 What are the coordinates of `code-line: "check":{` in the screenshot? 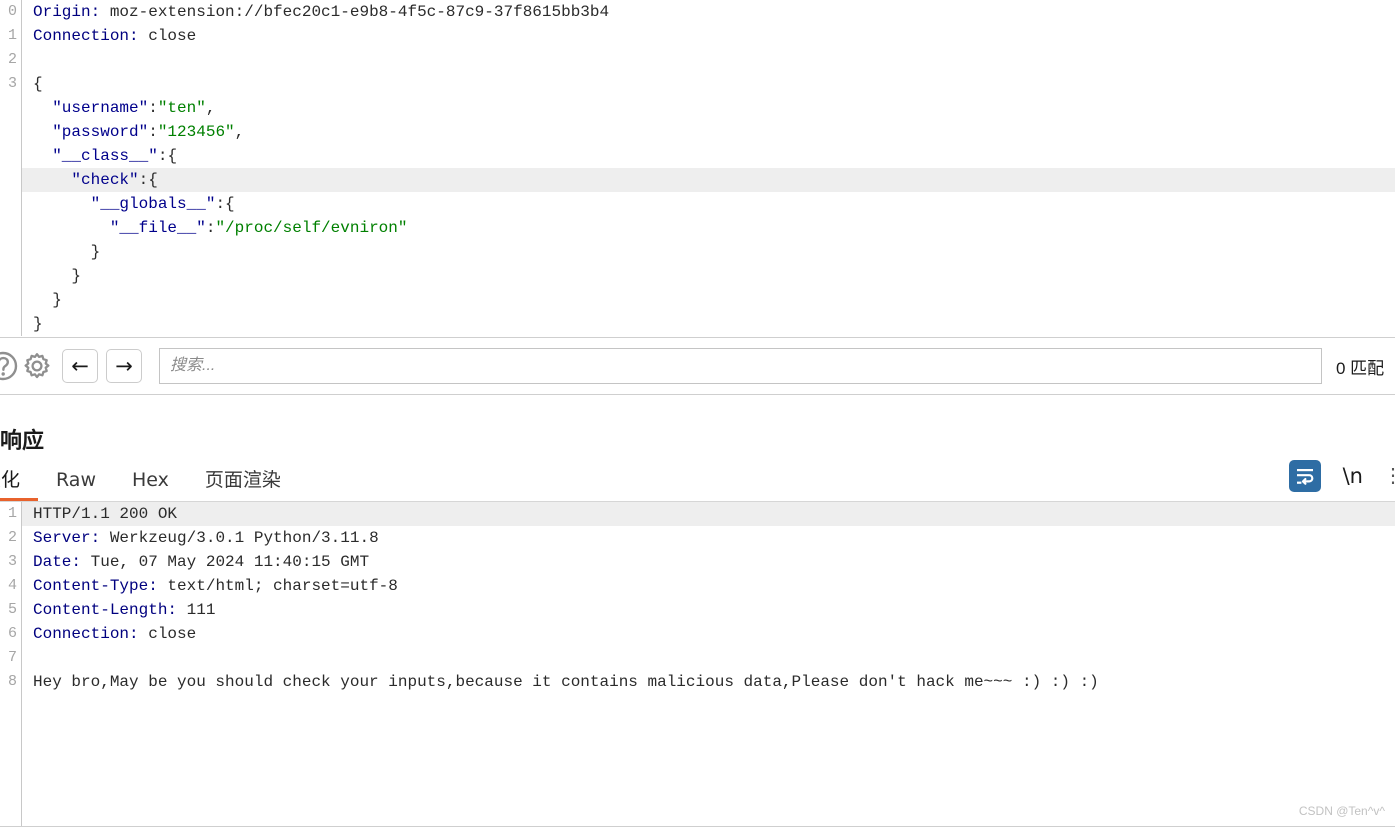 It's located at (697, 180).